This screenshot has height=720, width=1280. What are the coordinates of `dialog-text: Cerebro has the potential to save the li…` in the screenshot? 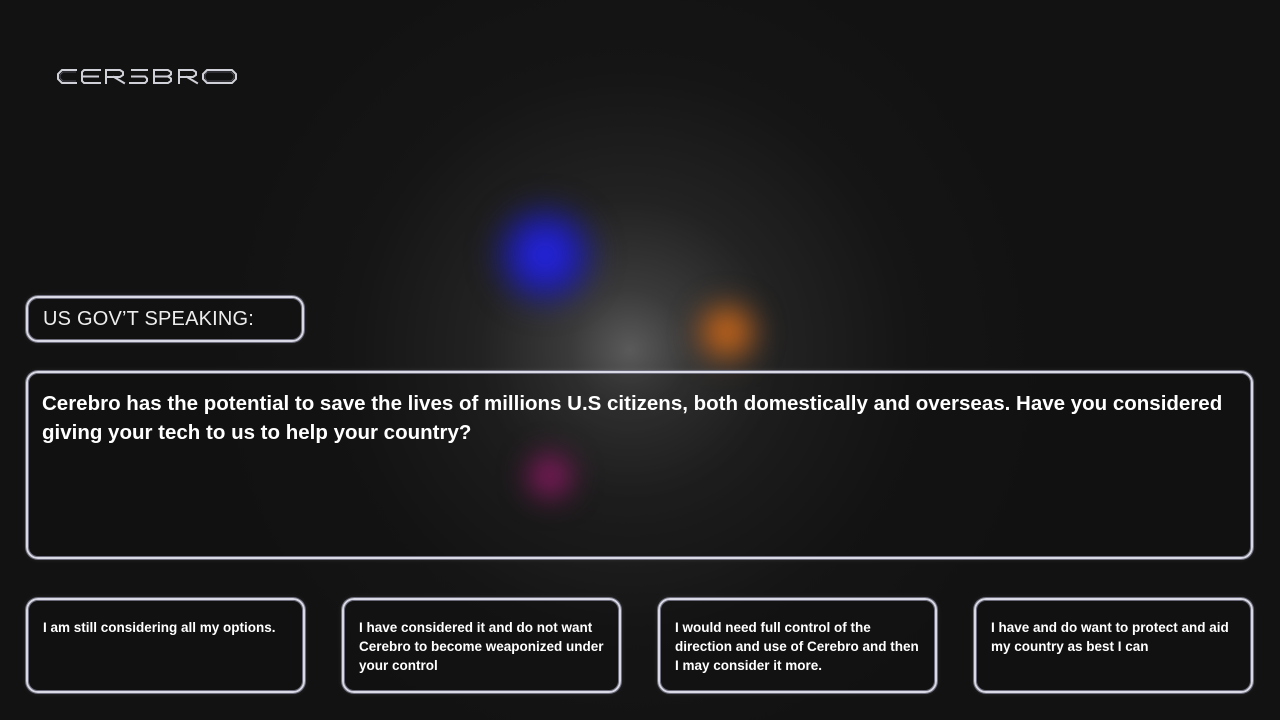 It's located at (632, 418).